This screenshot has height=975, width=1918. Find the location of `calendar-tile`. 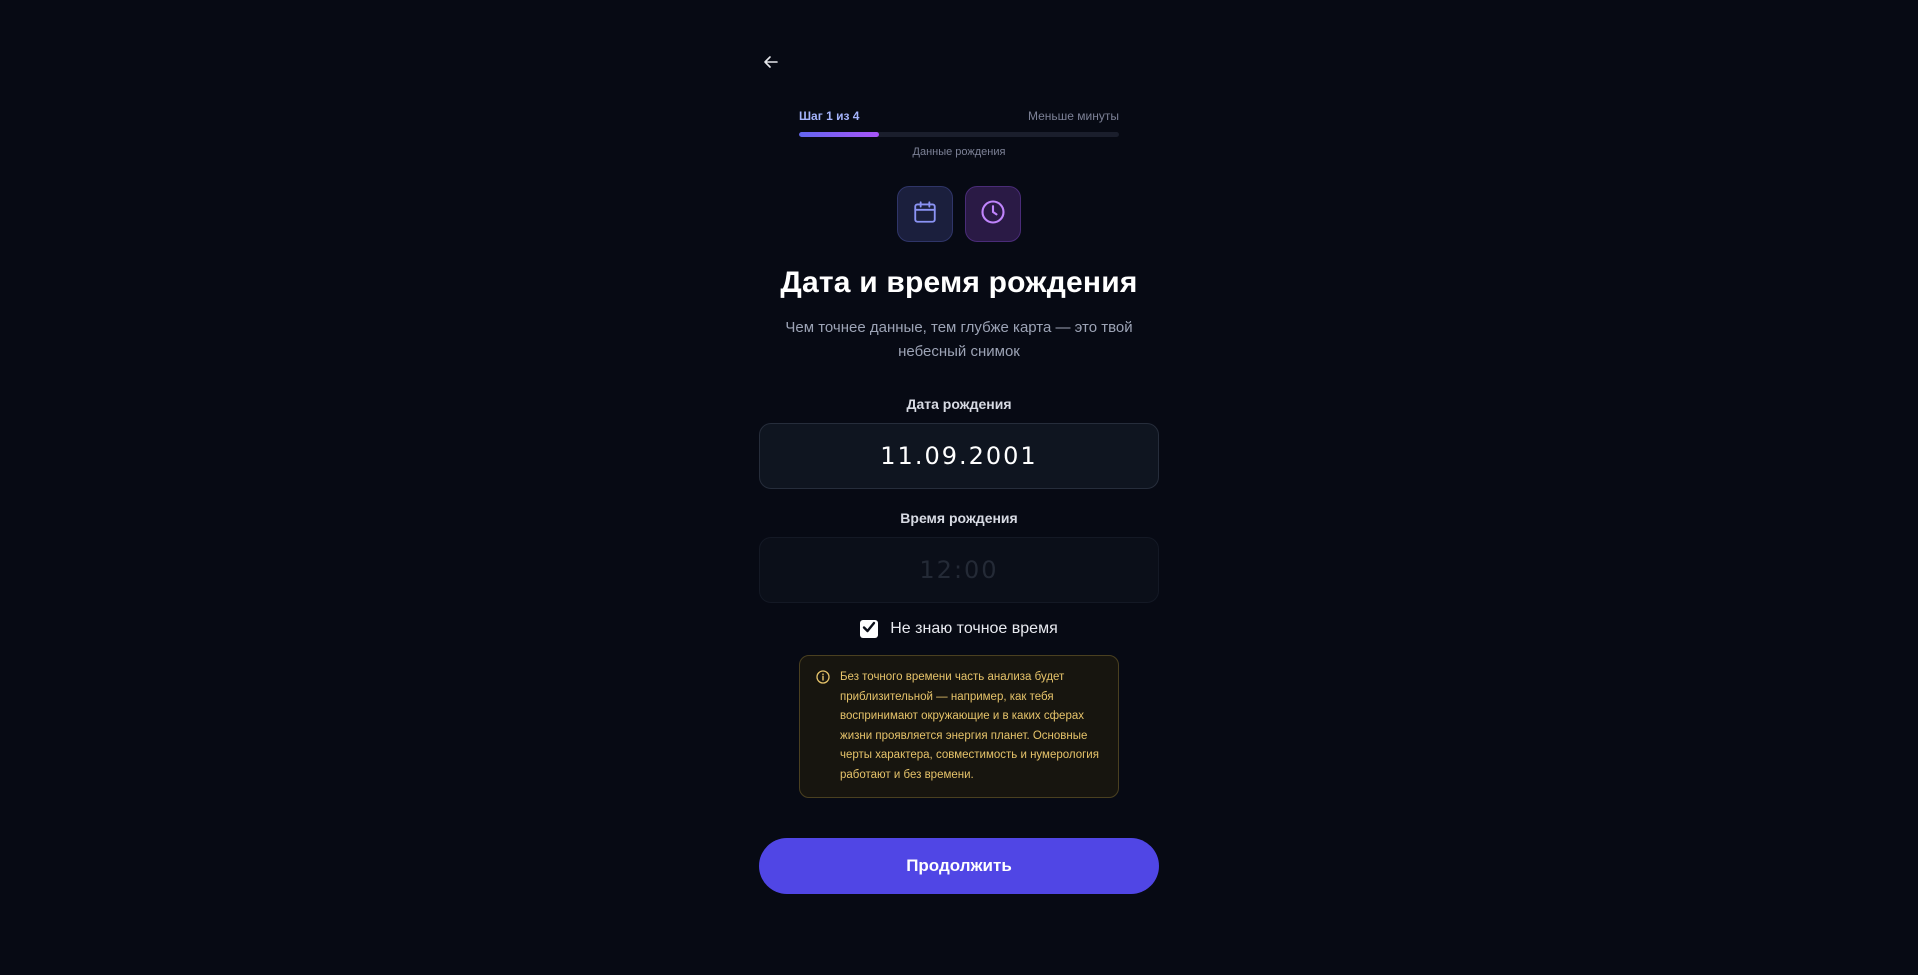

calendar-tile is located at coordinates (925, 214).